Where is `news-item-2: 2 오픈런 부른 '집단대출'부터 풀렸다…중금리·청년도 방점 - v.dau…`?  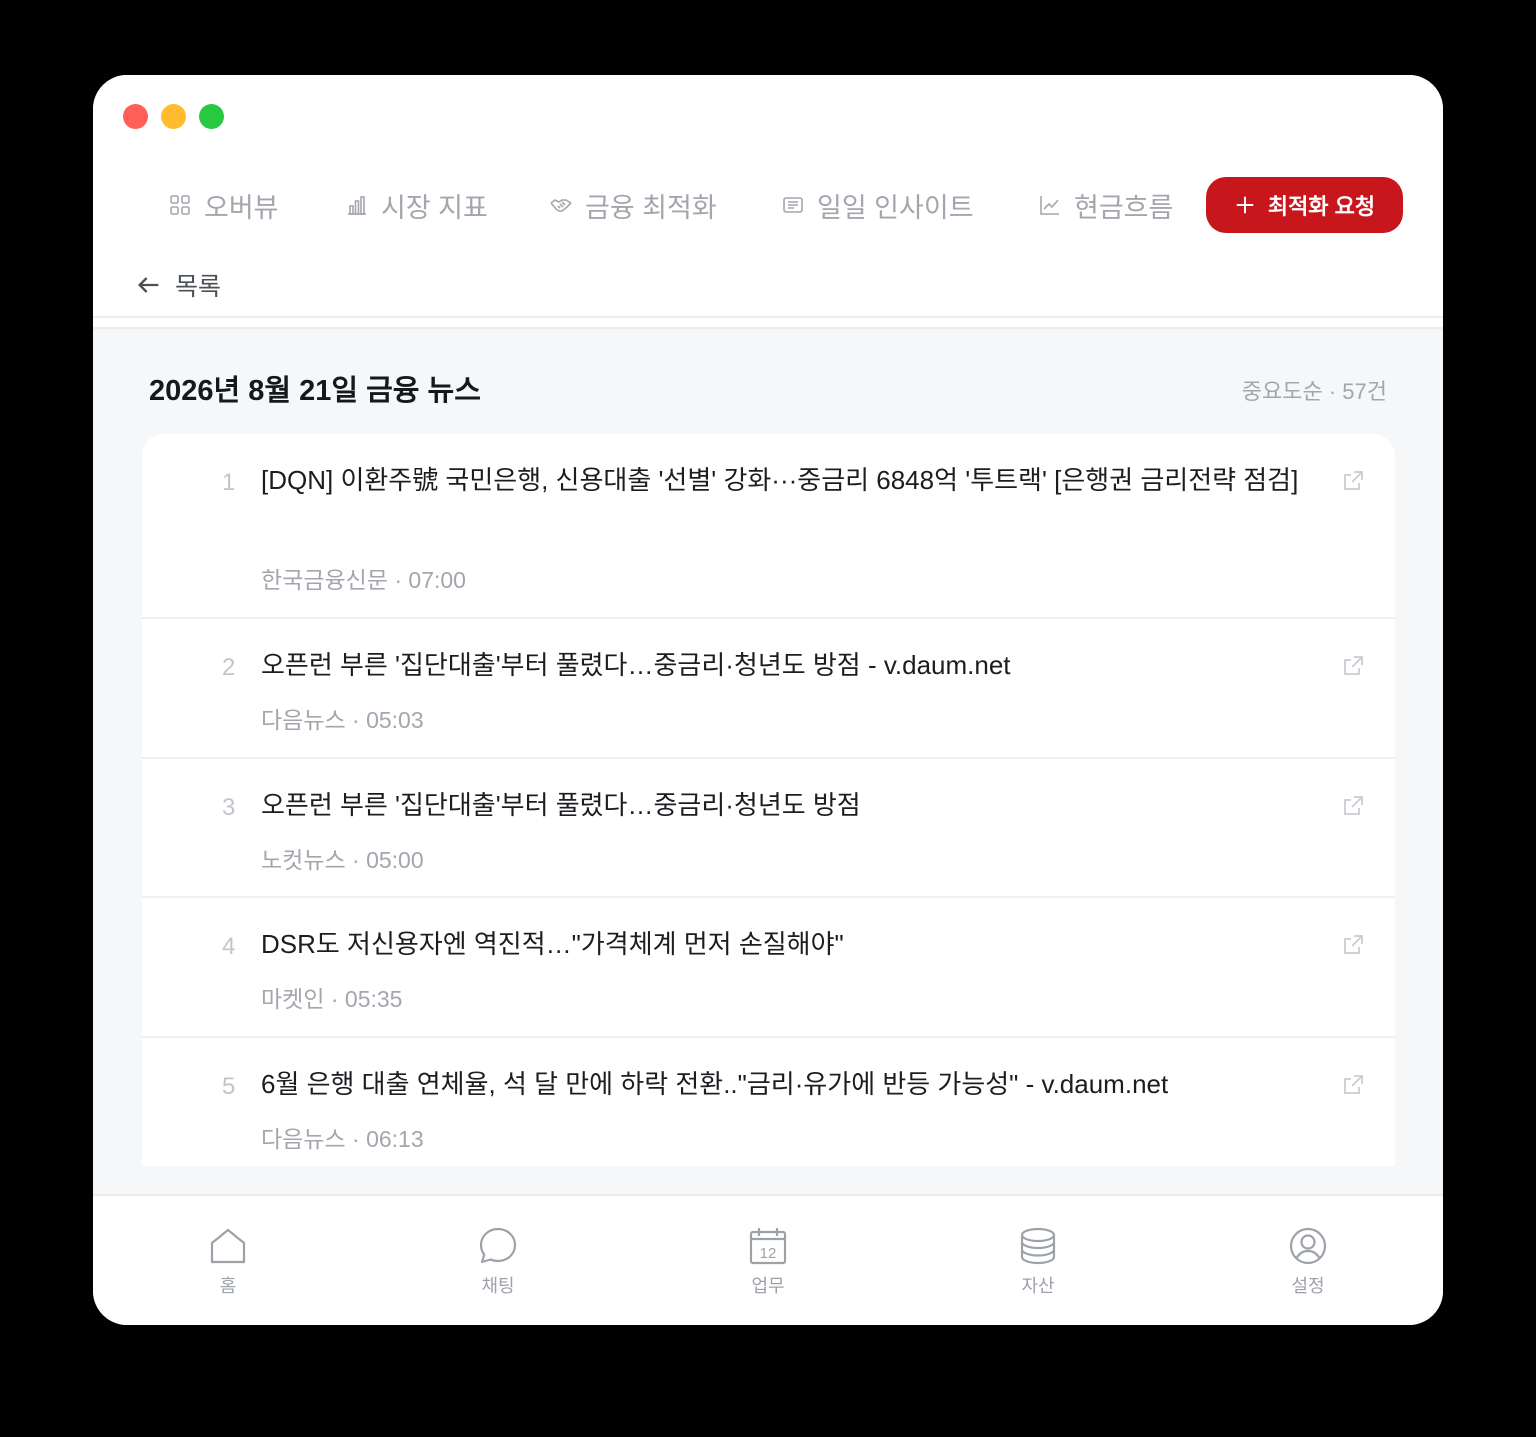 news-item-2: 2 오픈런 부른 '집단대출'부터 풀렸다…중금리·청년도 방점 - v.dau… is located at coordinates (768, 689).